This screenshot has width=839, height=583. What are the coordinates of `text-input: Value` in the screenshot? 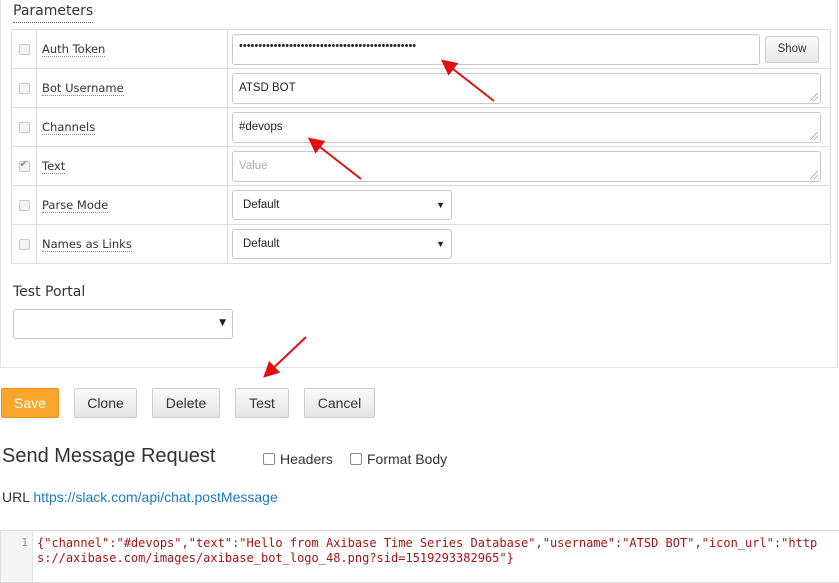 It's located at (526, 166).